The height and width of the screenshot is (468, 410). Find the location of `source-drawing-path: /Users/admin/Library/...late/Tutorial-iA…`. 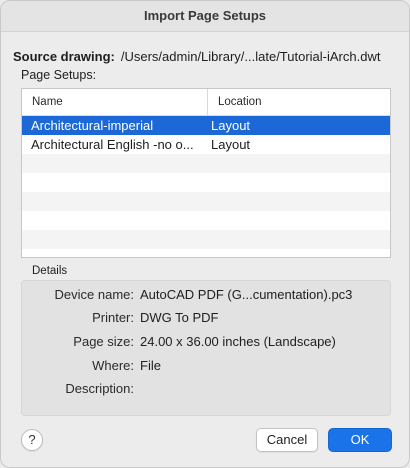

source-drawing-path: /Users/admin/Library/...late/Tutorial-iA… is located at coordinates (250, 56).